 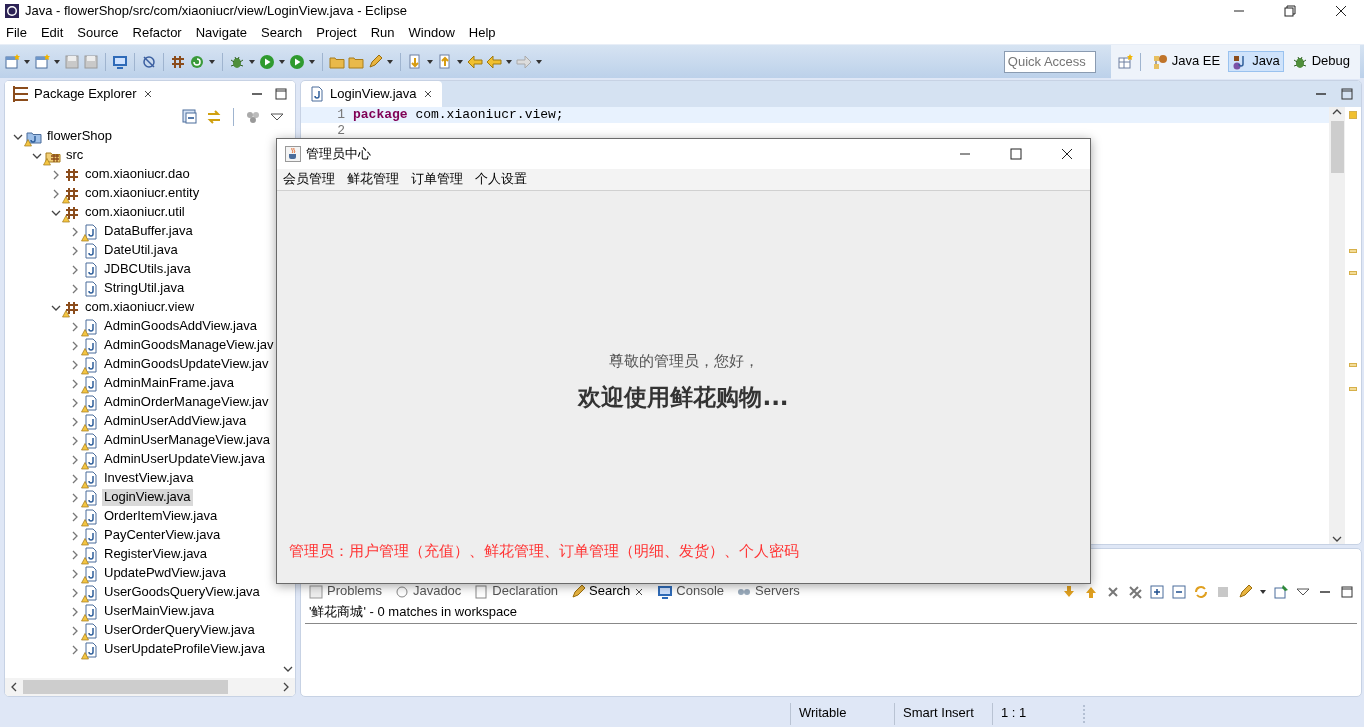 I want to click on panel-tab: Declaration, so click(x=516, y=591).